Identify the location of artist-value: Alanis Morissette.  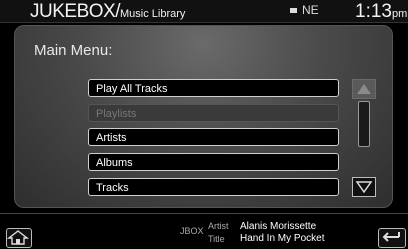
(278, 226).